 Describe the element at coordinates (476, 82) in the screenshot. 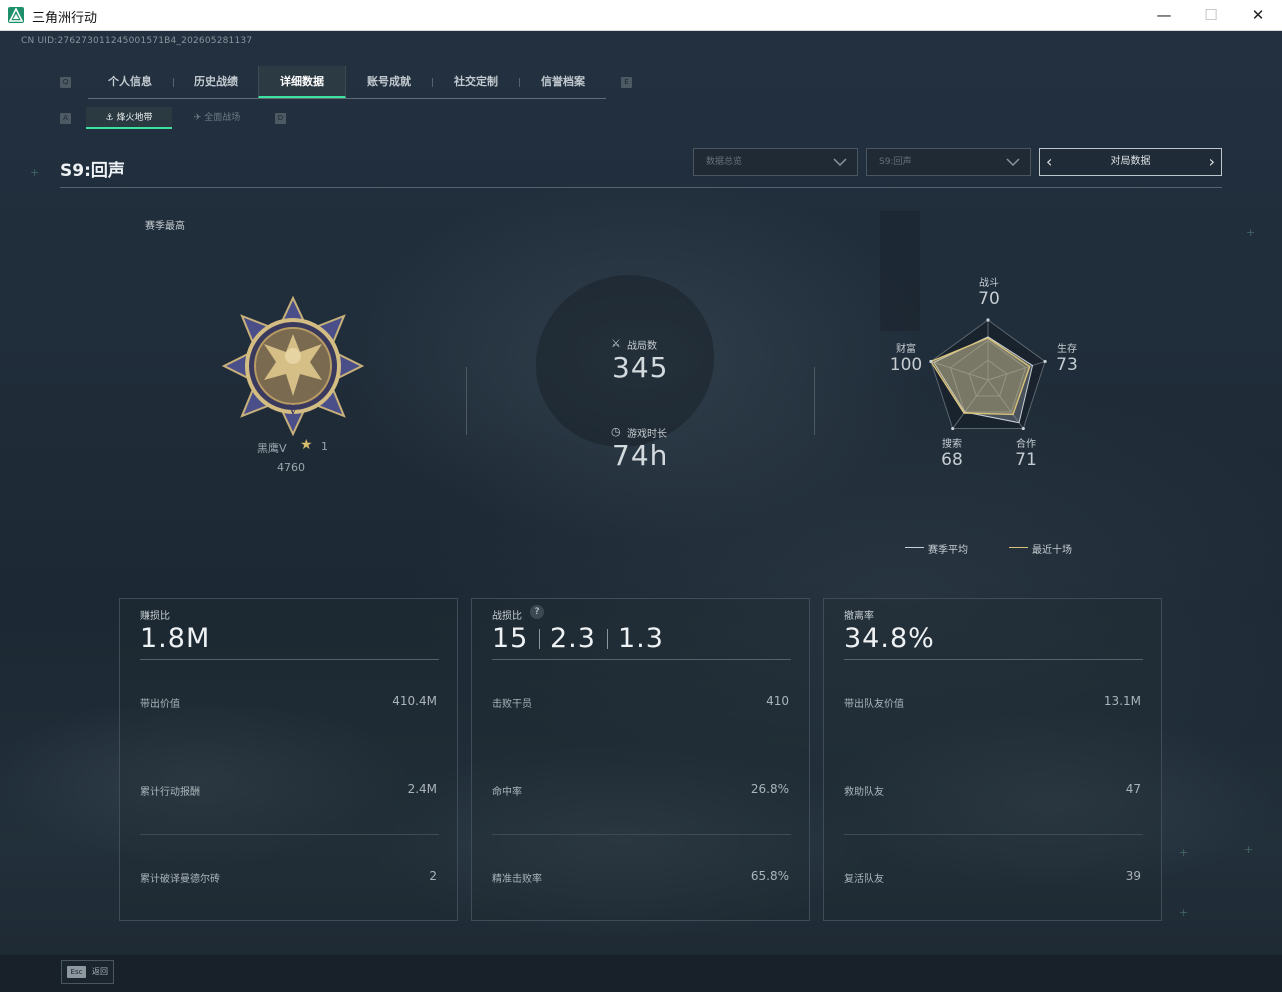

I see `tab-social: 社交定制` at that location.